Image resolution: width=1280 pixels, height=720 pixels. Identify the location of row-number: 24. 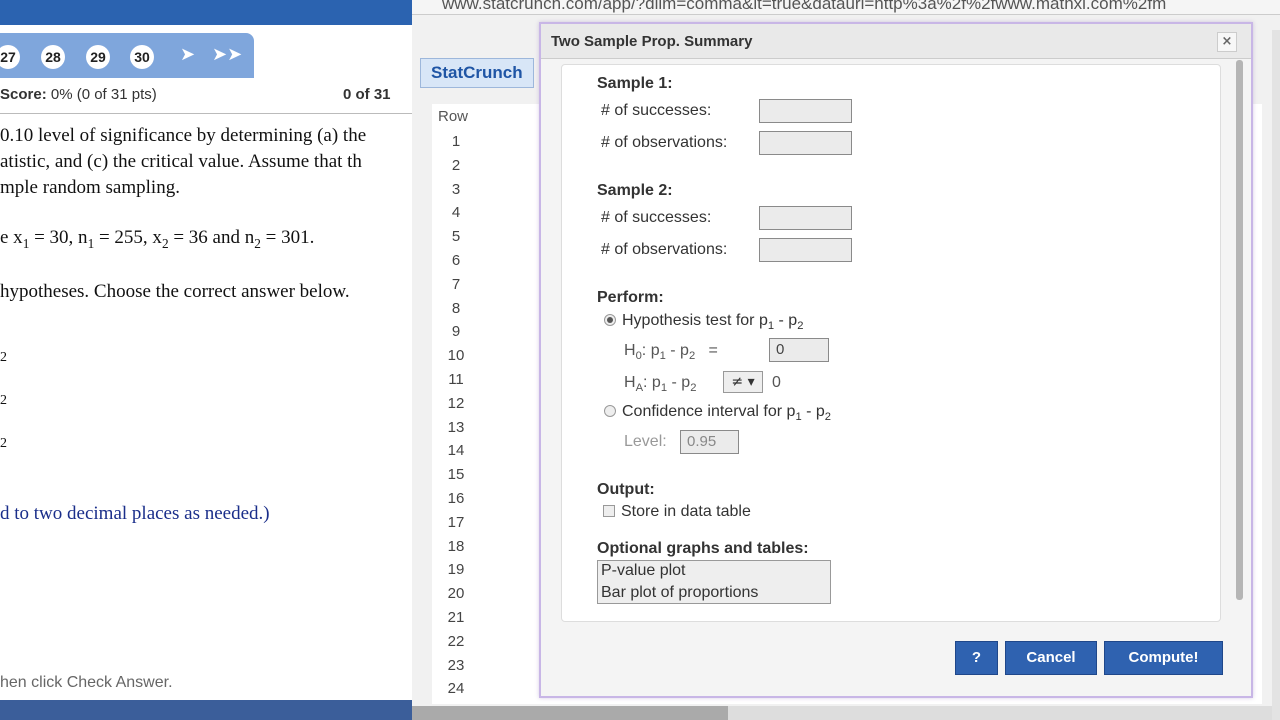
(456, 688).